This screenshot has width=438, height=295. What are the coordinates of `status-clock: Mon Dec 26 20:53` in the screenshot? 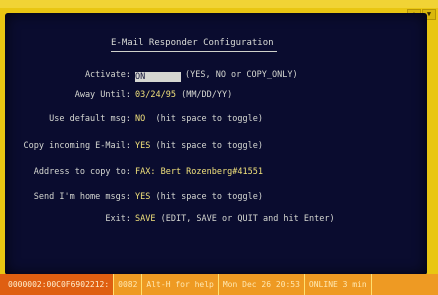 It's located at (262, 284).